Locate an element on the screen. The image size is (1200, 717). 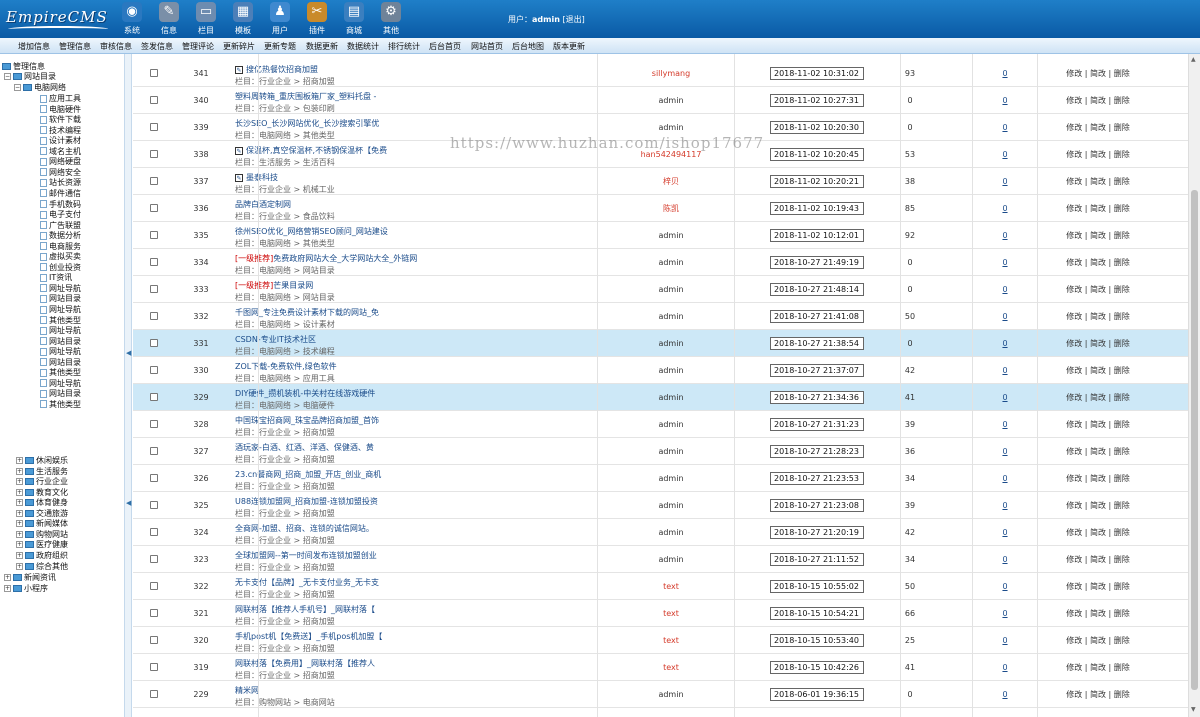
tree-cat-item: + 生活服务 is located at coordinates (42, 472).